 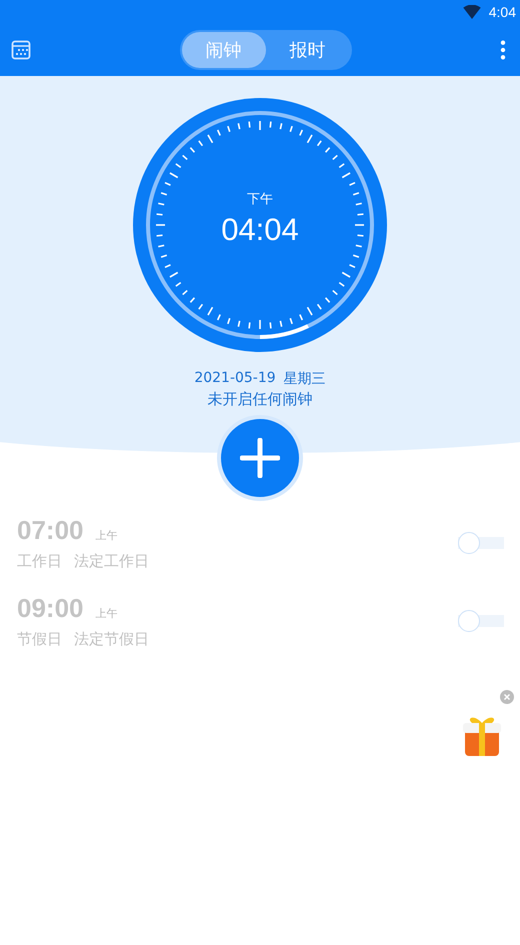 I want to click on date-text: 2021-05-19, so click(x=235, y=379).